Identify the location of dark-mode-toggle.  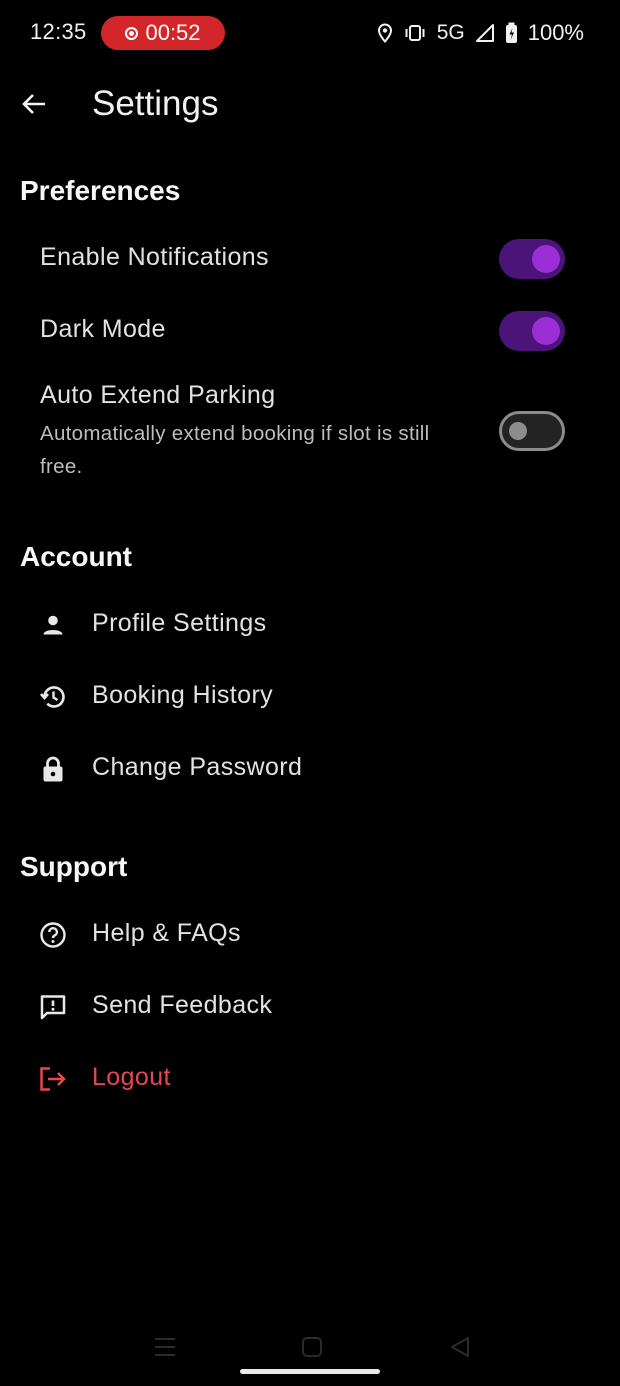
(532, 331).